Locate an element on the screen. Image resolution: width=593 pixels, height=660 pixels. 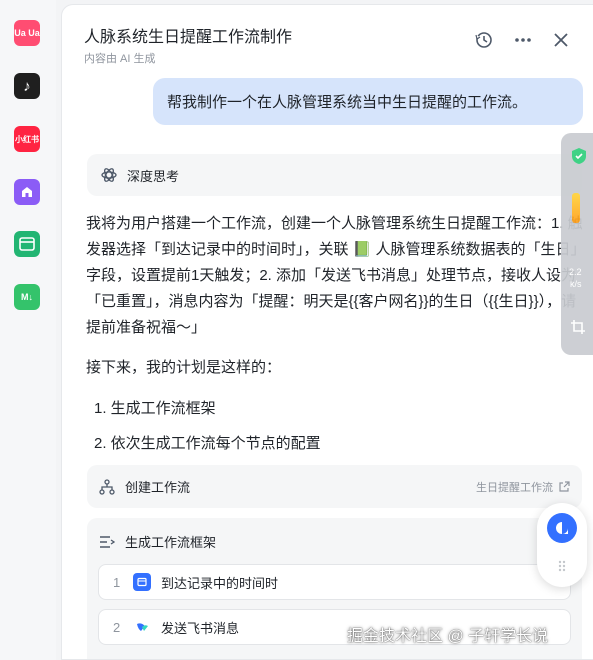
generate-framework-header: 生成工作流框架 is located at coordinates (157, 541).